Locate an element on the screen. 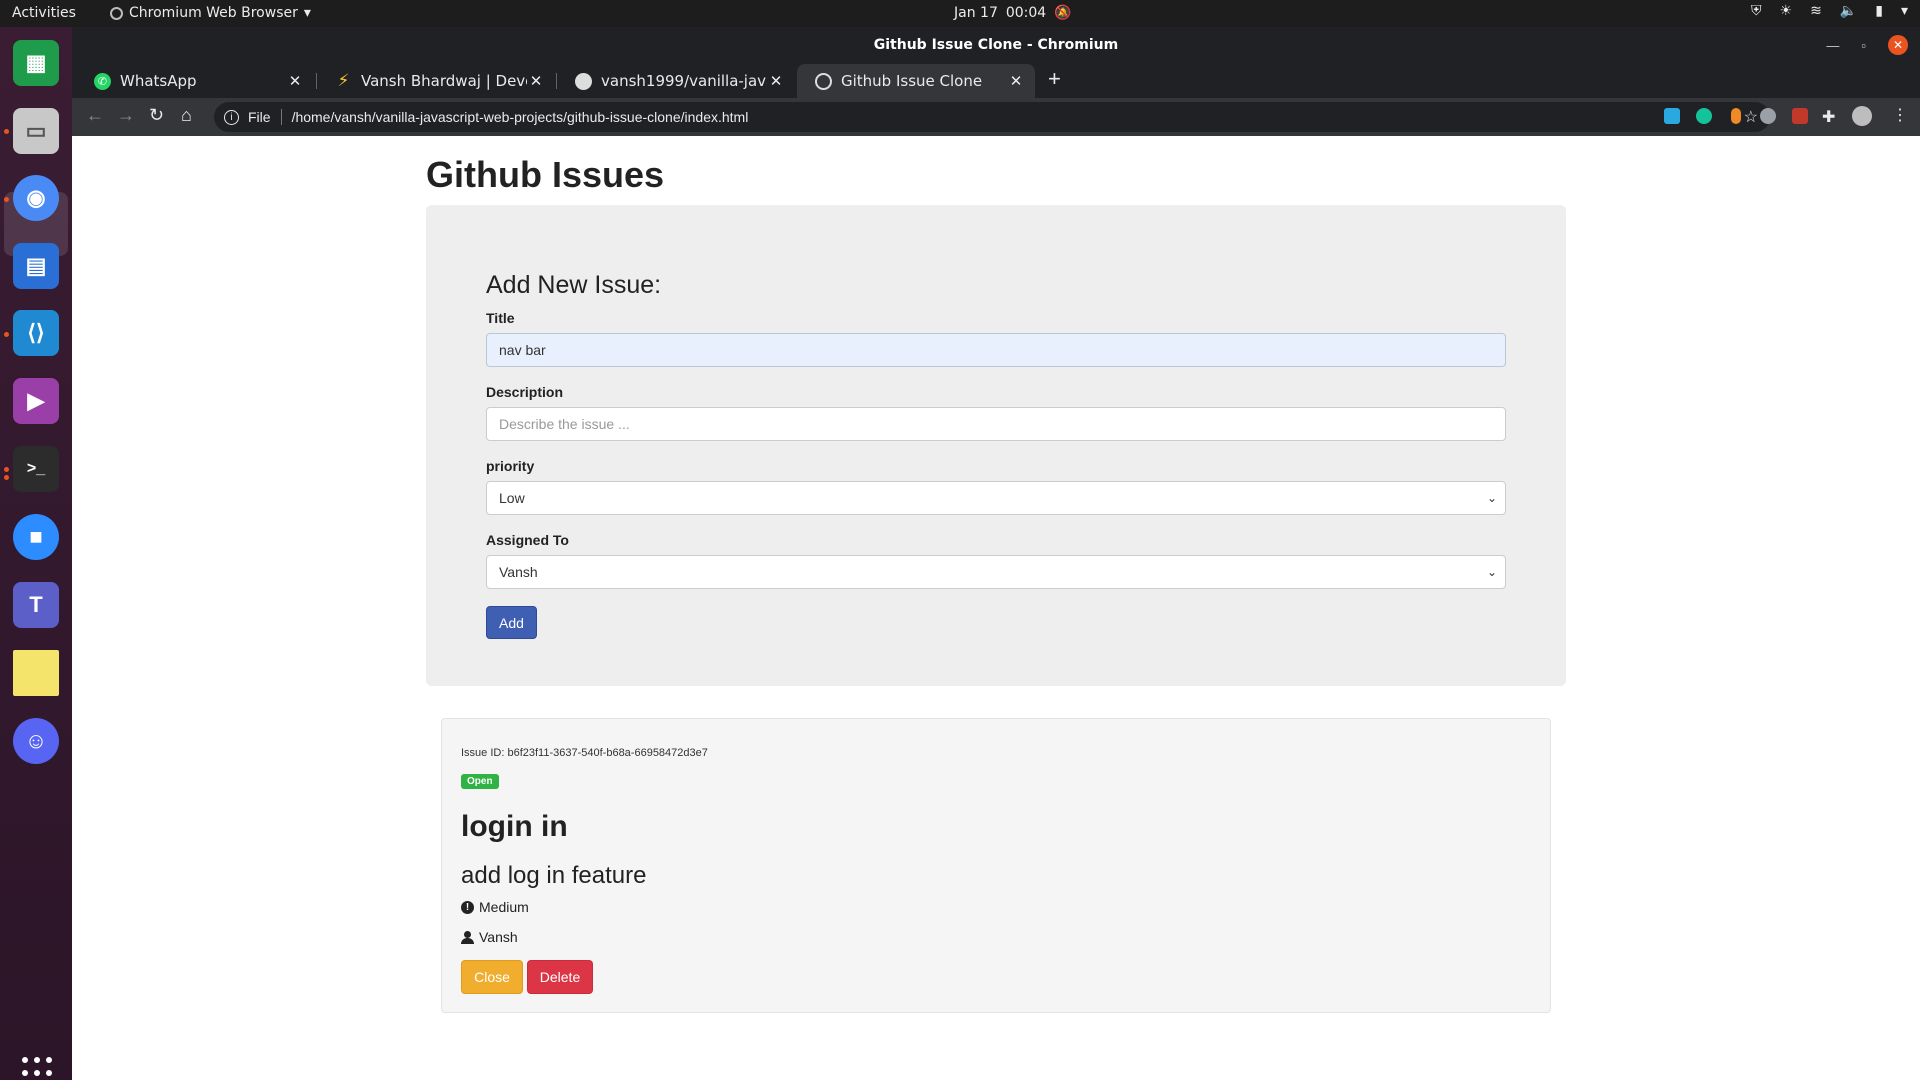 The height and width of the screenshot is (1080, 1920). grammarly-icon is located at coordinates (1704, 116).